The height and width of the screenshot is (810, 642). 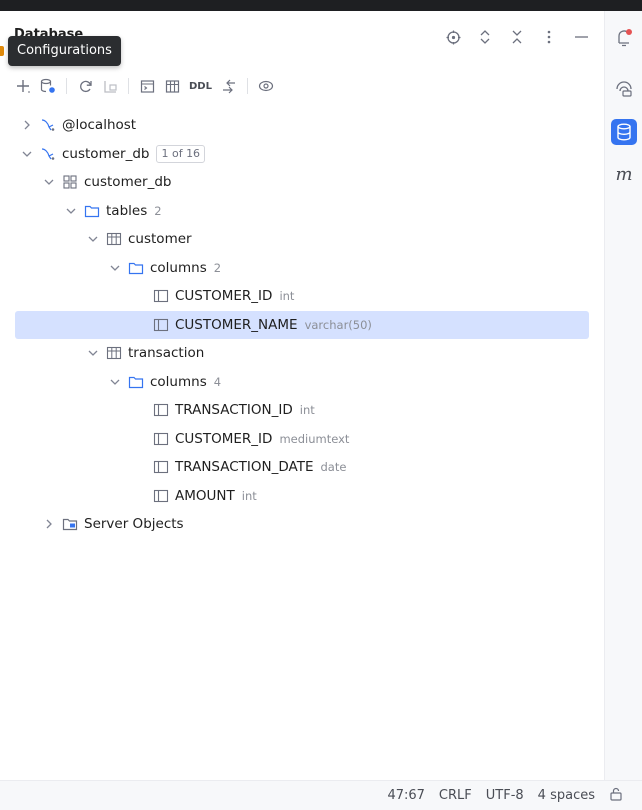 What do you see at coordinates (200, 86) in the screenshot?
I see `ddl-button: DDL` at bounding box center [200, 86].